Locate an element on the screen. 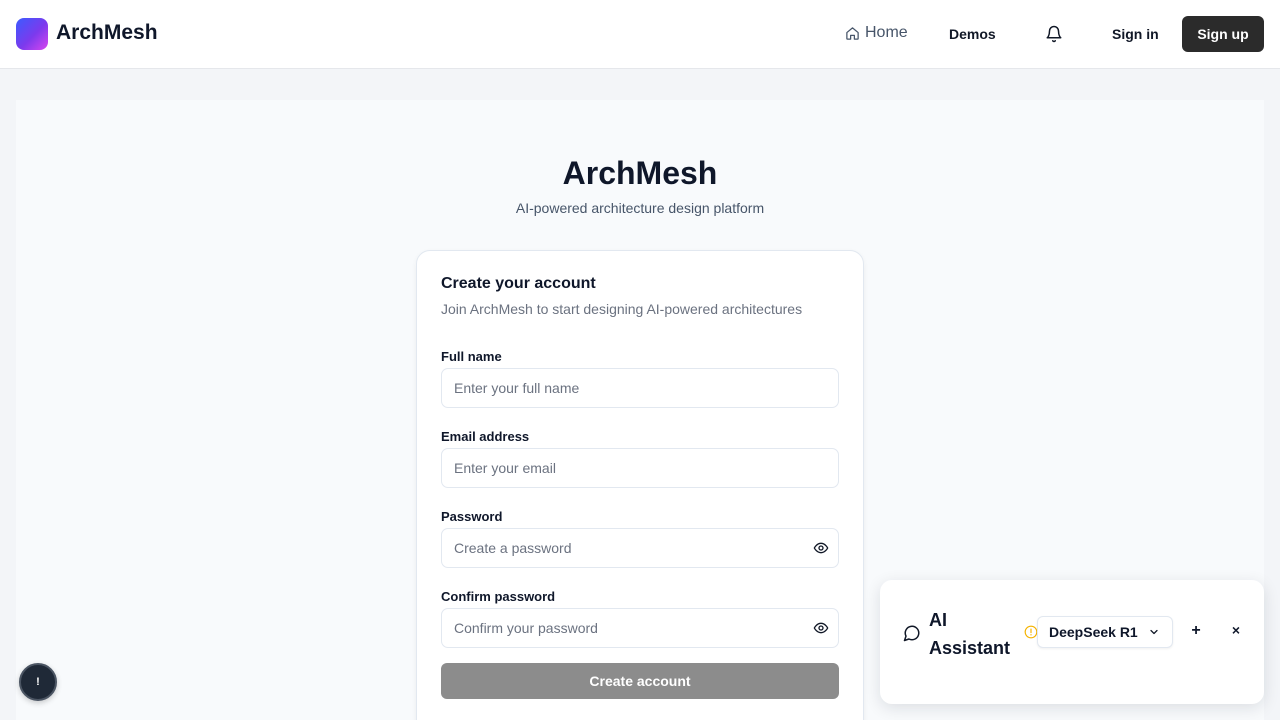 This screenshot has height=720, width=1280. ai-assistant-panel: AI Assistant DeepSeek R1 + × is located at coordinates (1072, 642).